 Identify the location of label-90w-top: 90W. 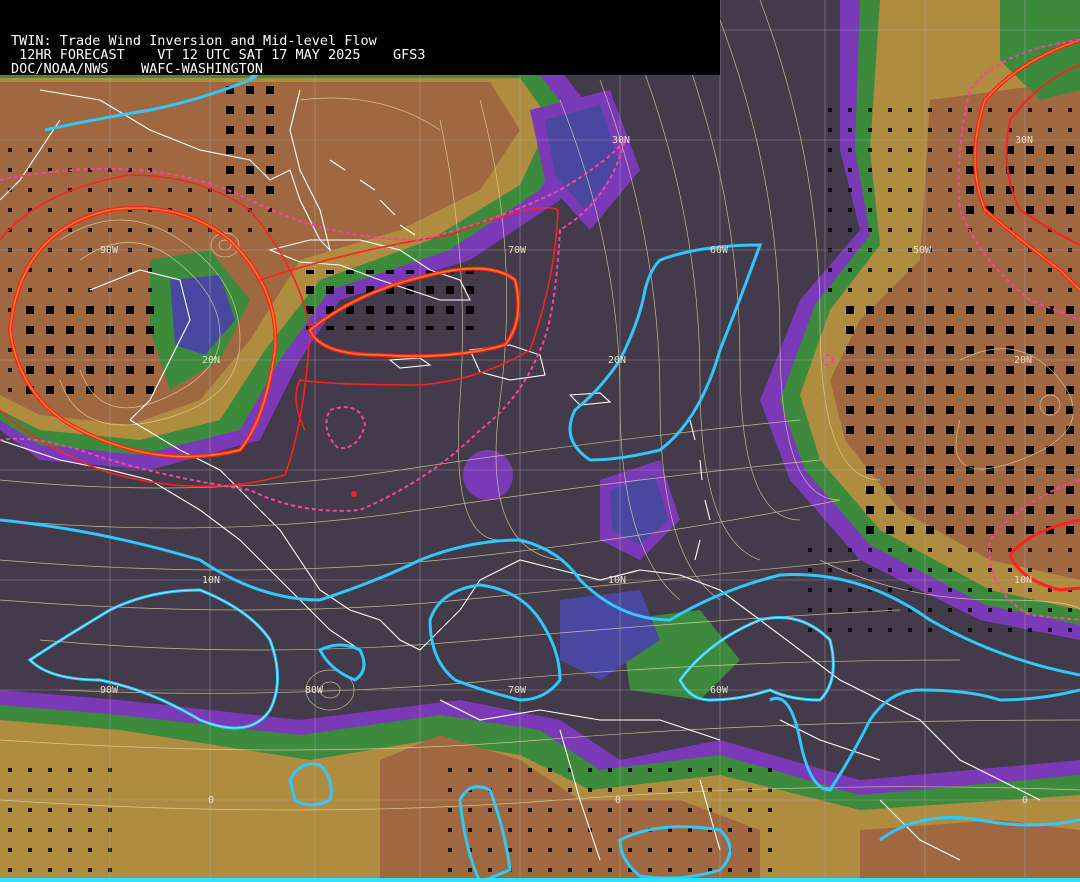
(109, 250).